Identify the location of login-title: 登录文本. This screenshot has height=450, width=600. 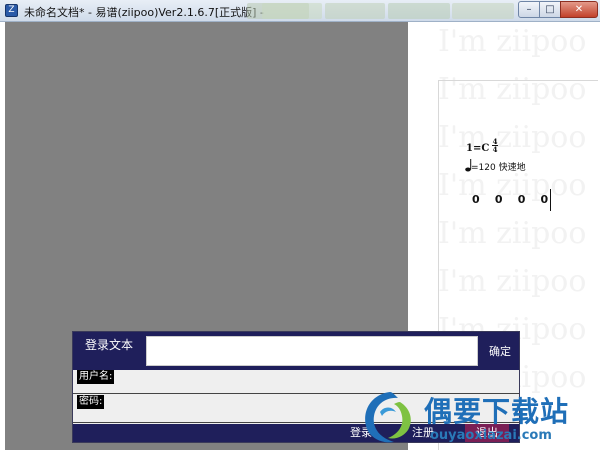
(109, 345).